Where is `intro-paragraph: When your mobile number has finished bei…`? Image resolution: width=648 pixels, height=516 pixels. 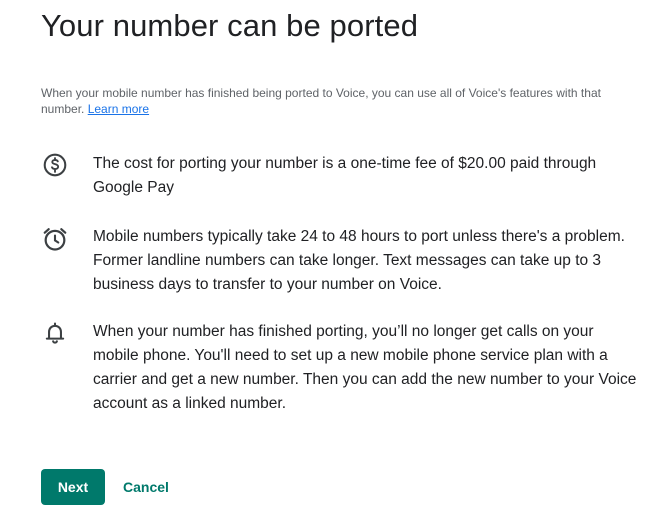 intro-paragraph: When your mobile number has finished bei… is located at coordinates (340, 101).